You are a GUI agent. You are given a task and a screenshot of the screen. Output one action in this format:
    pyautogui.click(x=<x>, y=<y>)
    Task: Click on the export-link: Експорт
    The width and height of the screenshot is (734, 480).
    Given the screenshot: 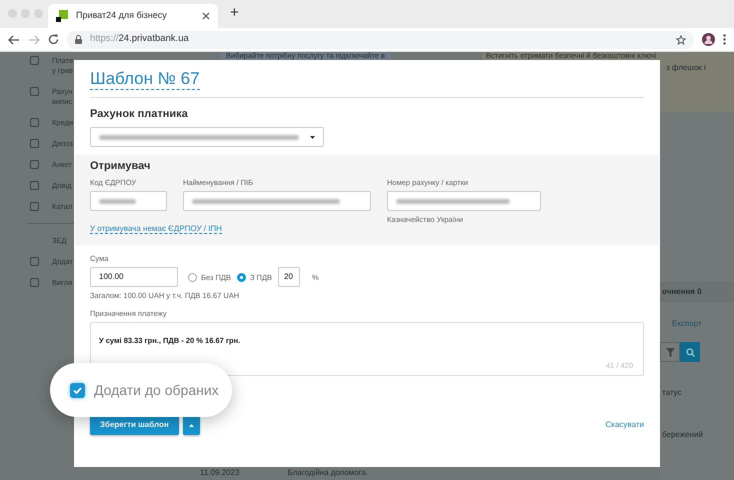 What is the action you would take?
    pyautogui.click(x=703, y=324)
    